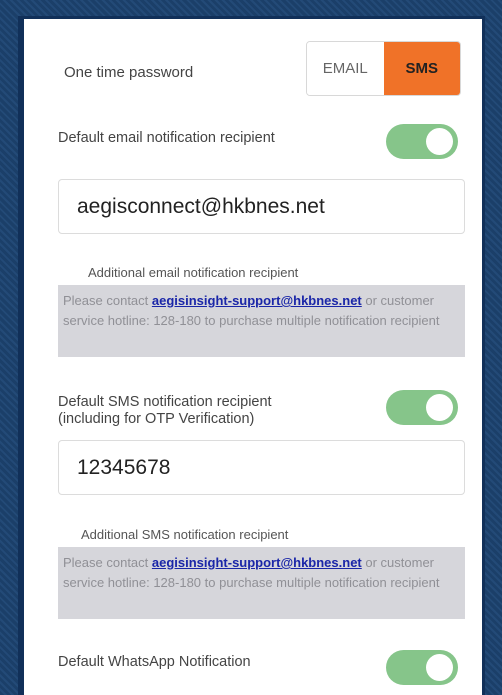 The image size is (502, 695). What do you see at coordinates (166, 138) in the screenshot?
I see `default-email-label: Default email notification recipient` at bounding box center [166, 138].